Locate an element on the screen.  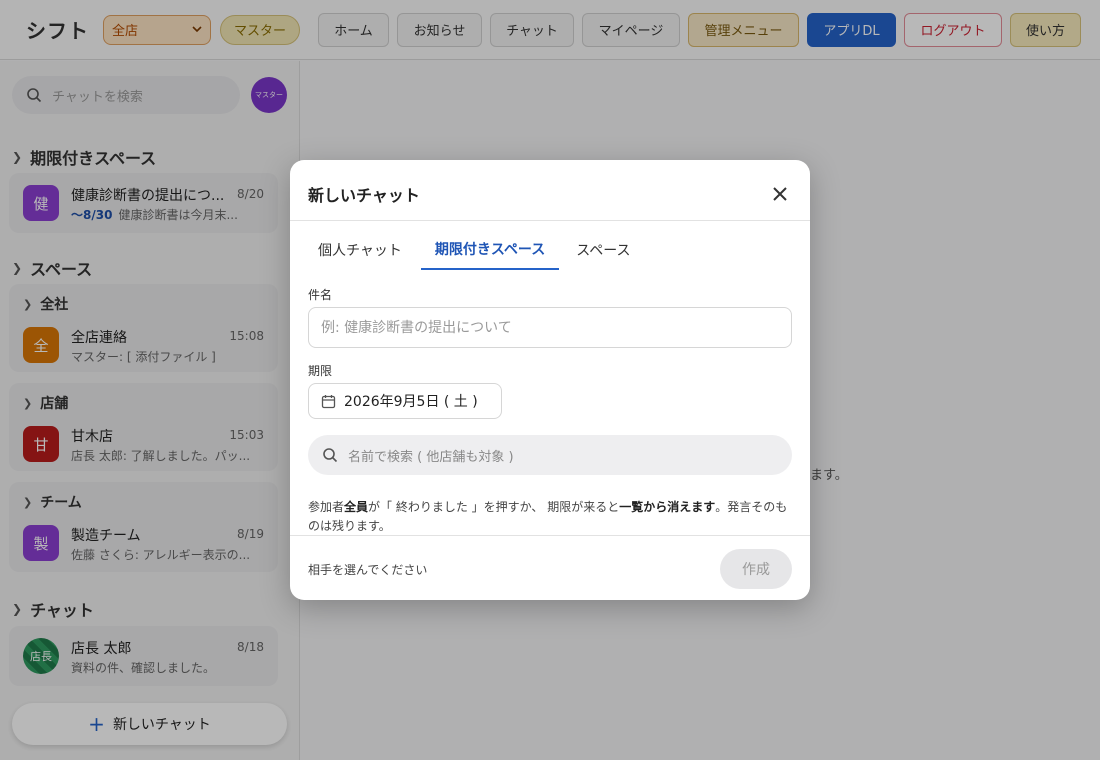
footer-hint: 相手を選んでください is located at coordinates (368, 570).